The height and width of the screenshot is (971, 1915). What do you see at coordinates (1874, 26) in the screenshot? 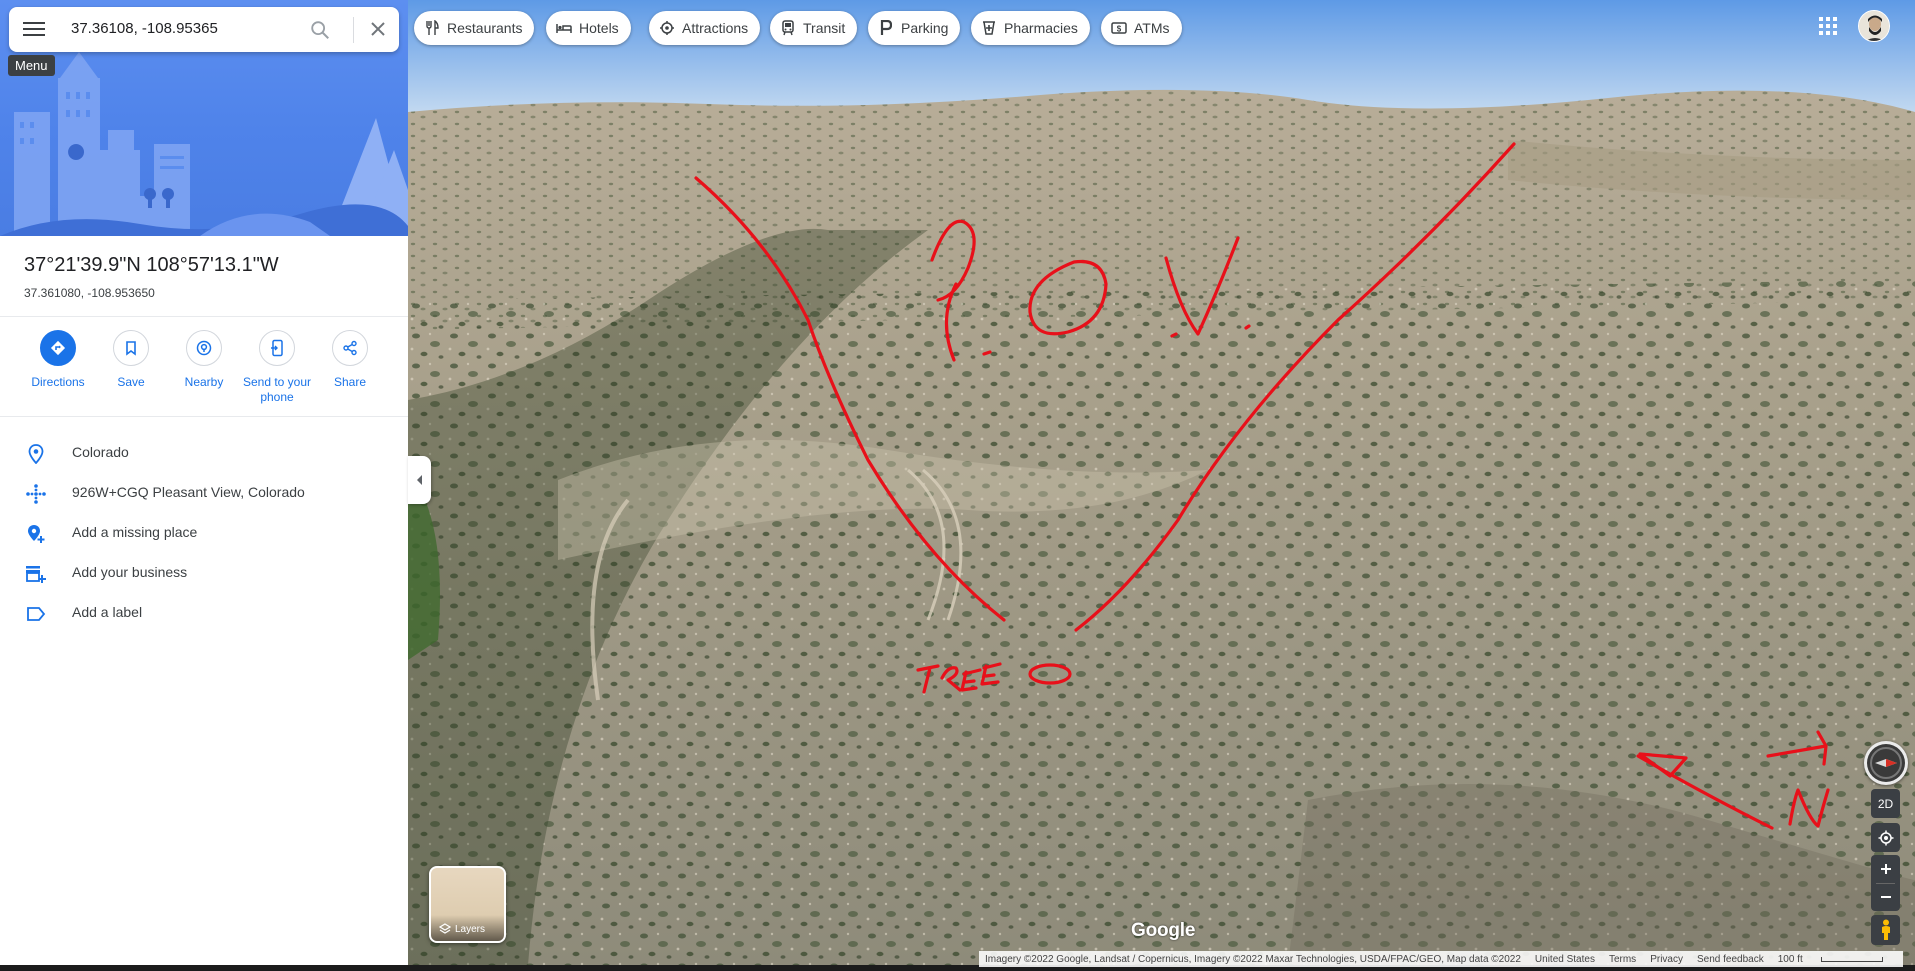
I see `account-avatar` at bounding box center [1874, 26].